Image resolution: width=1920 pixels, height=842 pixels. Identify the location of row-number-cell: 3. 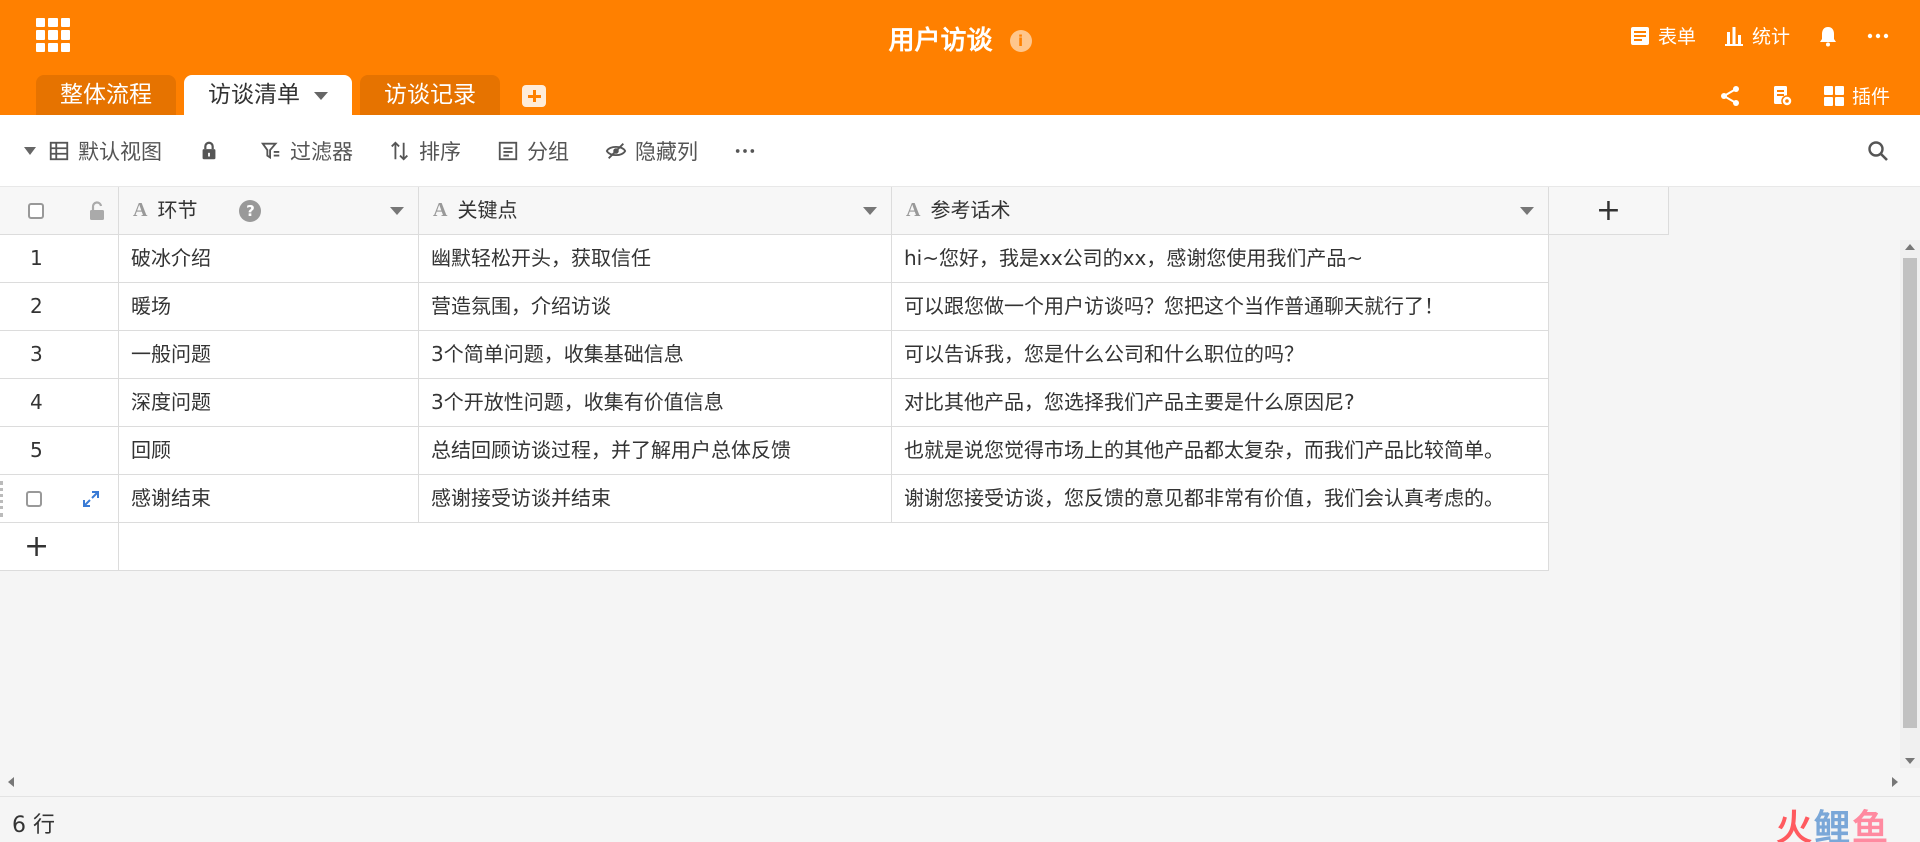
(59, 355).